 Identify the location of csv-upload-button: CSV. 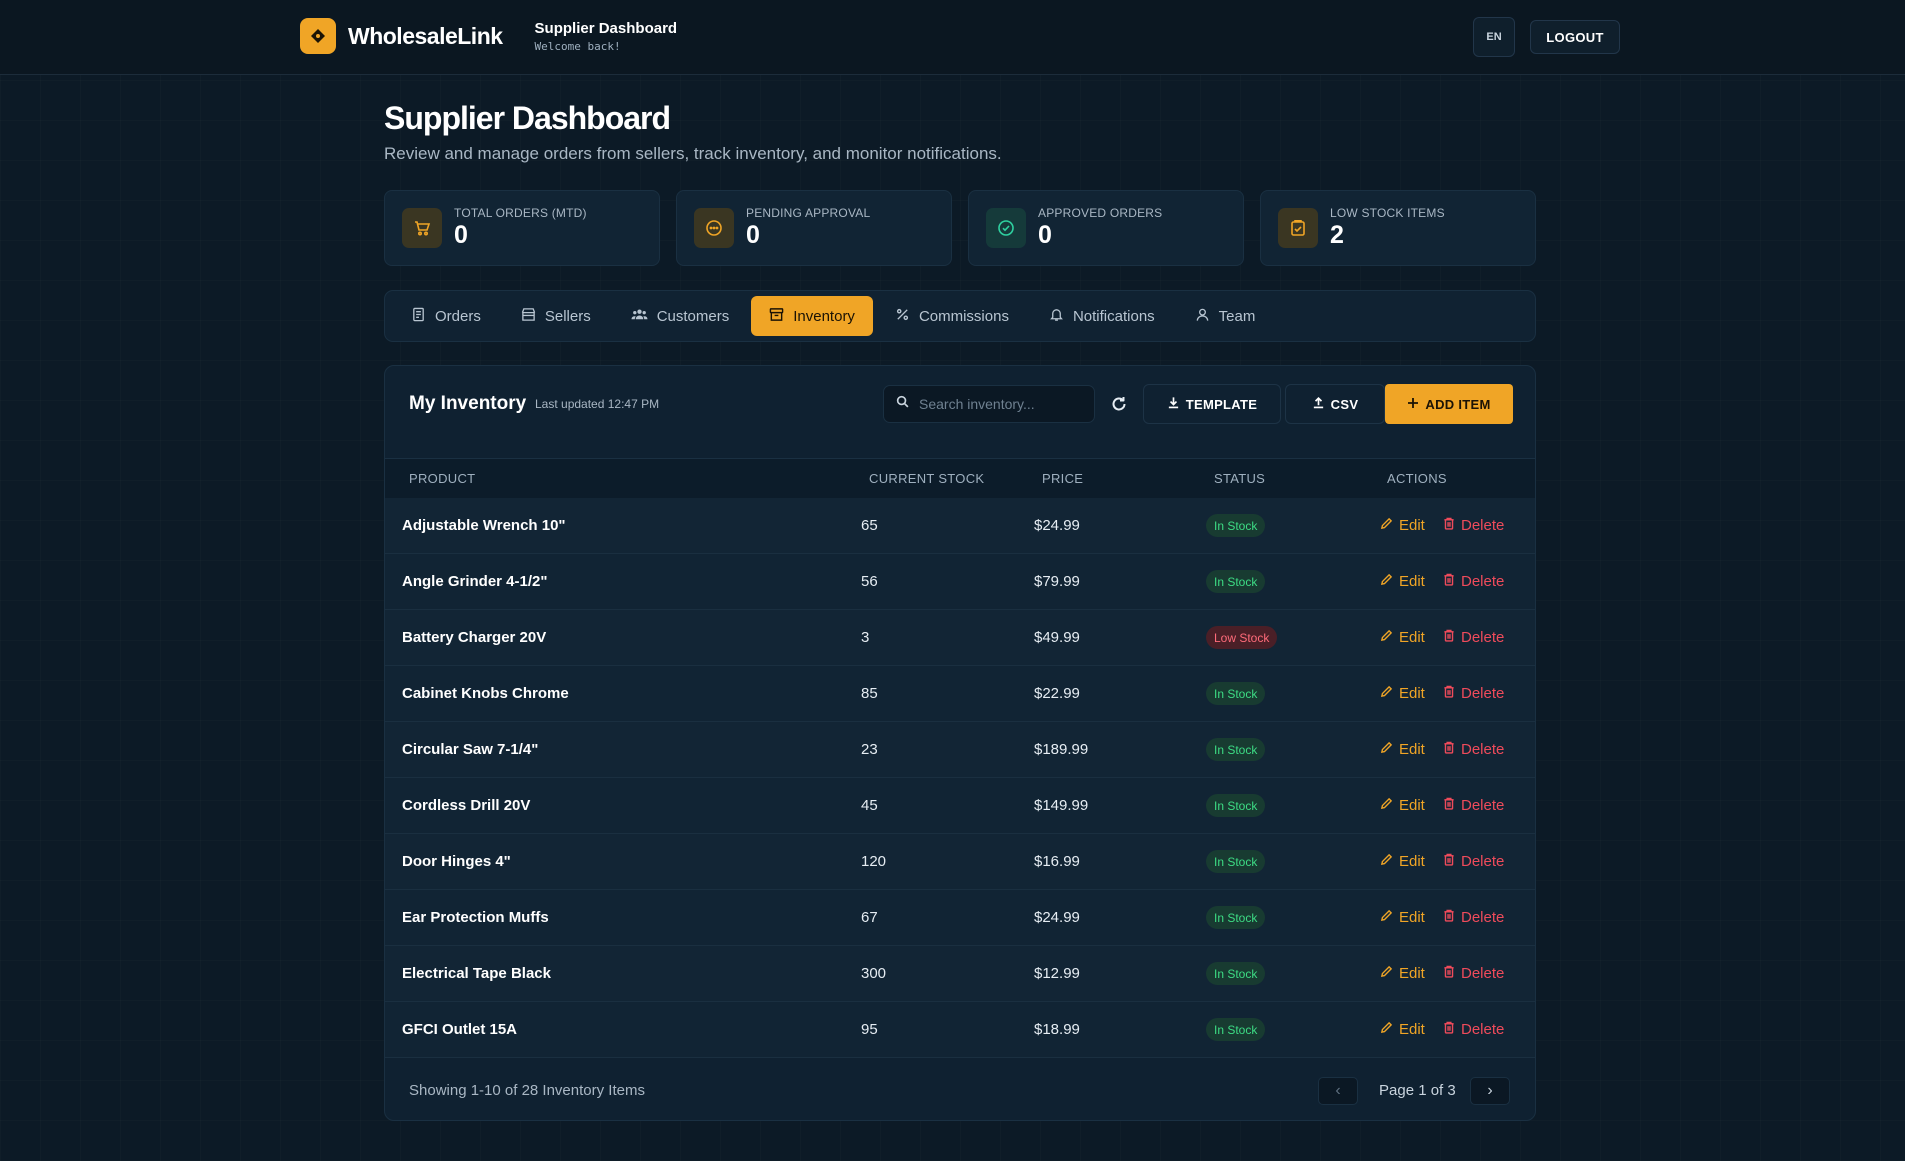
(1335, 404).